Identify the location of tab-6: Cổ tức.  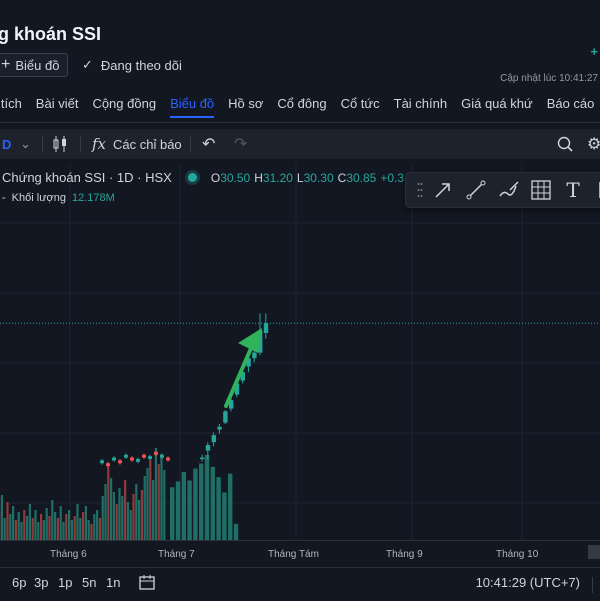
(360, 107).